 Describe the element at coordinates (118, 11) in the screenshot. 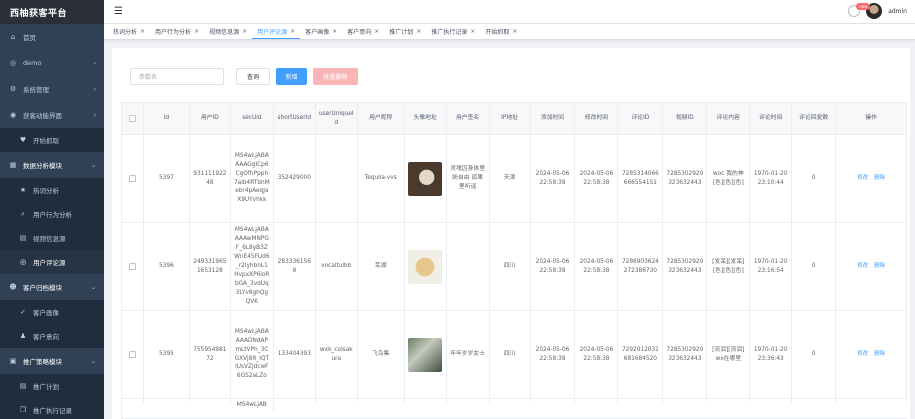

I see `hamburger-icon: ☰` at that location.